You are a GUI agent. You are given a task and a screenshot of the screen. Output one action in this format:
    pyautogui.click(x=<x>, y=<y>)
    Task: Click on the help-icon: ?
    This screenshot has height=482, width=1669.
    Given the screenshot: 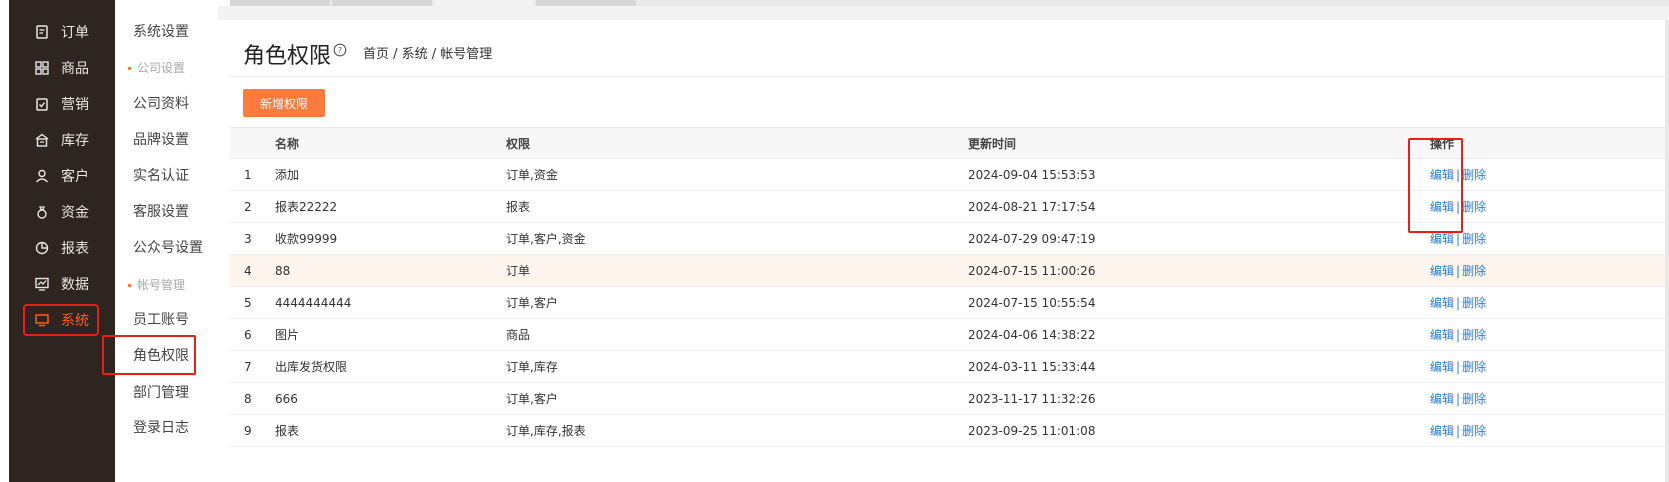 What is the action you would take?
    pyautogui.click(x=340, y=50)
    